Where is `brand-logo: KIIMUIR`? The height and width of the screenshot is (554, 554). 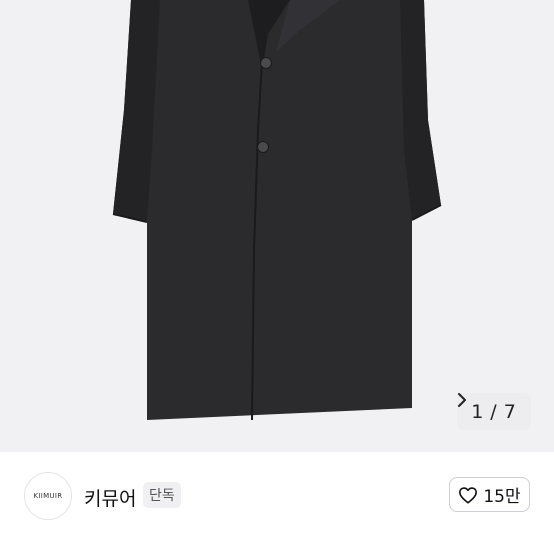
brand-logo: KIIMUIR is located at coordinates (48, 496).